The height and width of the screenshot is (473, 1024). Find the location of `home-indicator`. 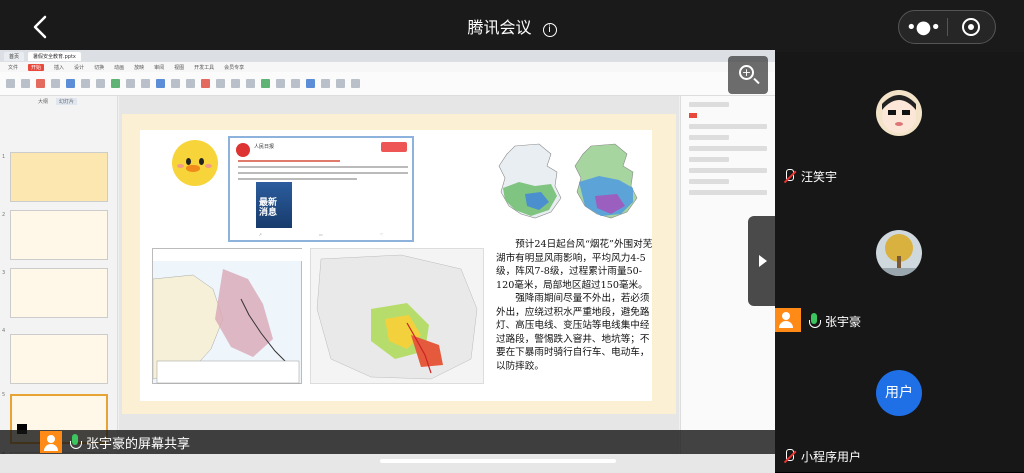

home-indicator is located at coordinates (498, 461).